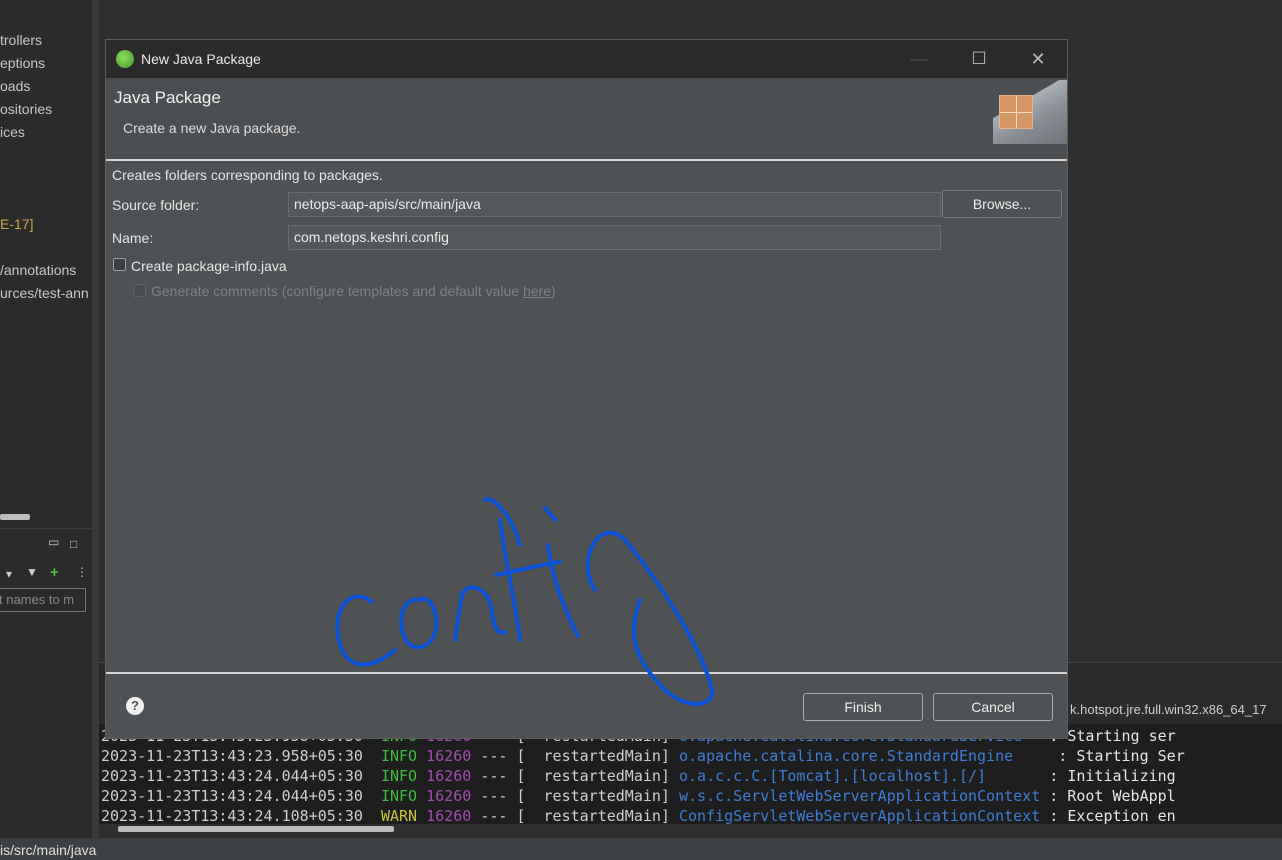 This screenshot has width=1282, height=860. What do you see at coordinates (82, 572) in the screenshot?
I see `more-options-icon: ⋮` at bounding box center [82, 572].